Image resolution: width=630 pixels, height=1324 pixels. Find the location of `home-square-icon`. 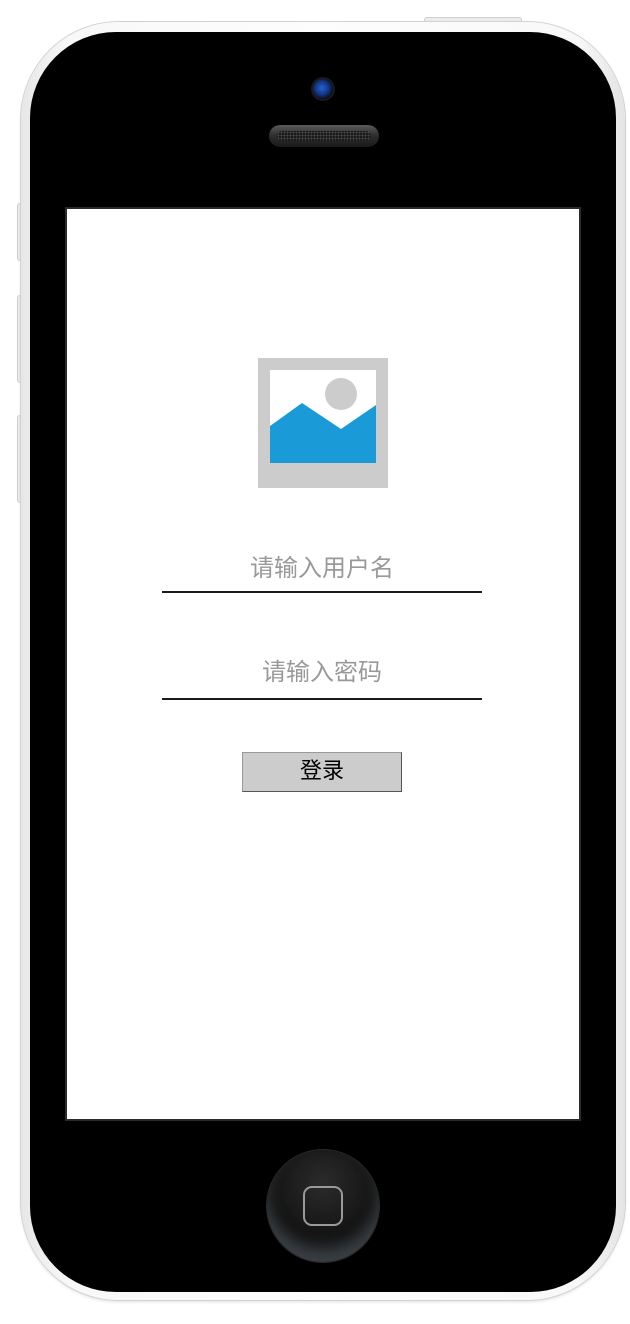

home-square-icon is located at coordinates (323, 1206).